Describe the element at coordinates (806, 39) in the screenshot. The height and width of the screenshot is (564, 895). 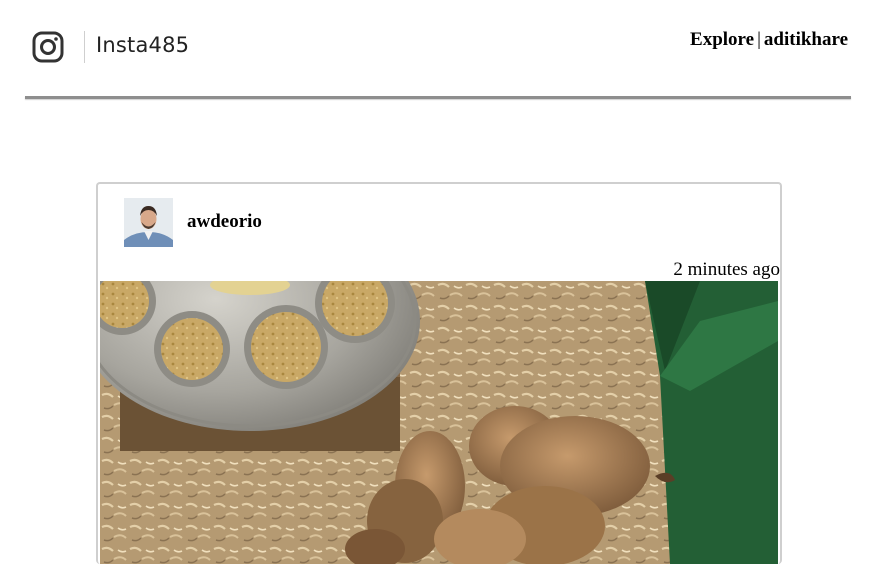
I see `current-user-link: aditikhare` at that location.